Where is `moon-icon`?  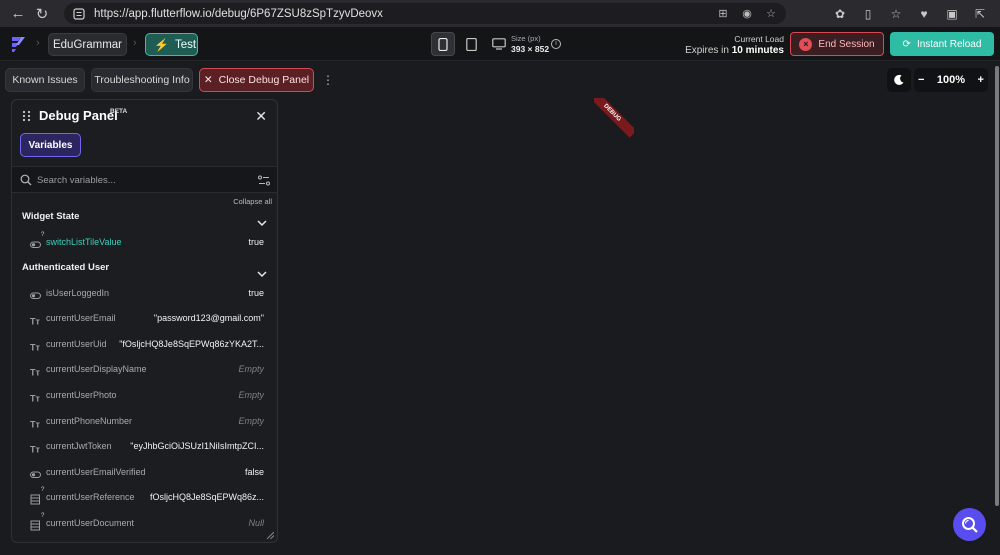
moon-icon is located at coordinates (899, 79).